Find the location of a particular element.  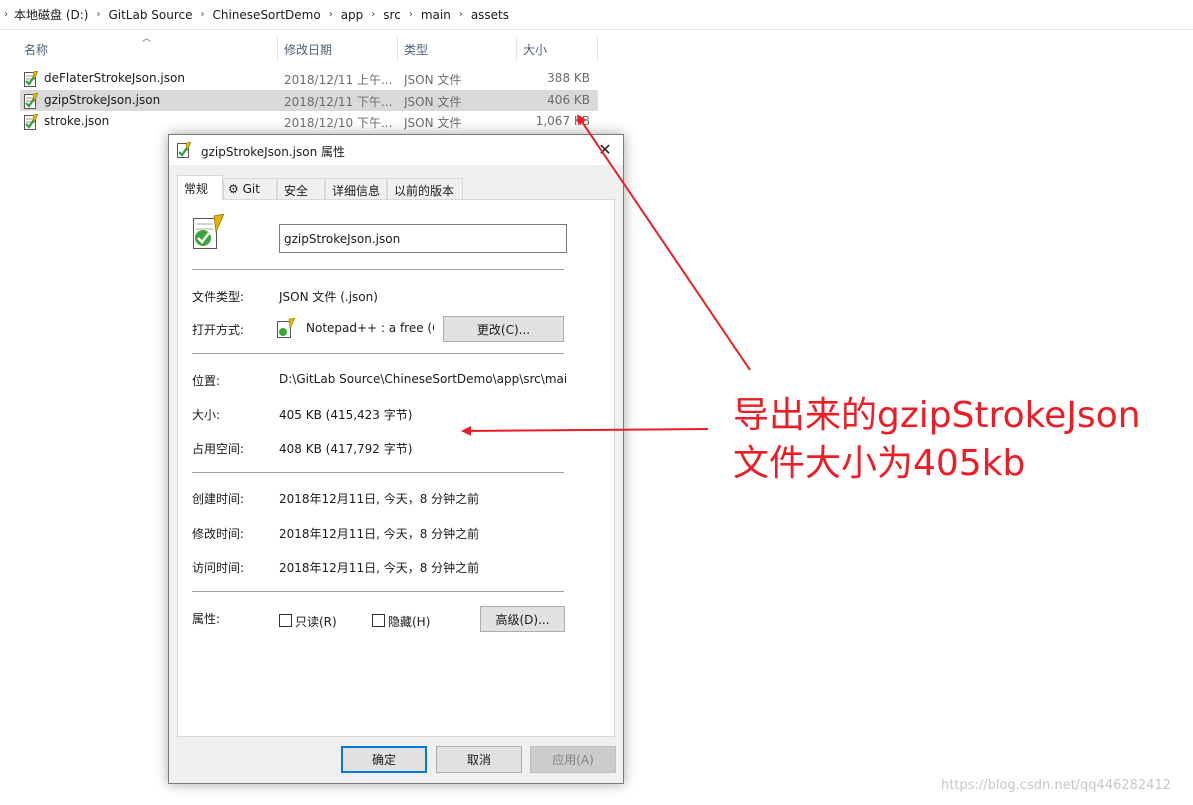

modified-label: 修改时间: is located at coordinates (218, 534).